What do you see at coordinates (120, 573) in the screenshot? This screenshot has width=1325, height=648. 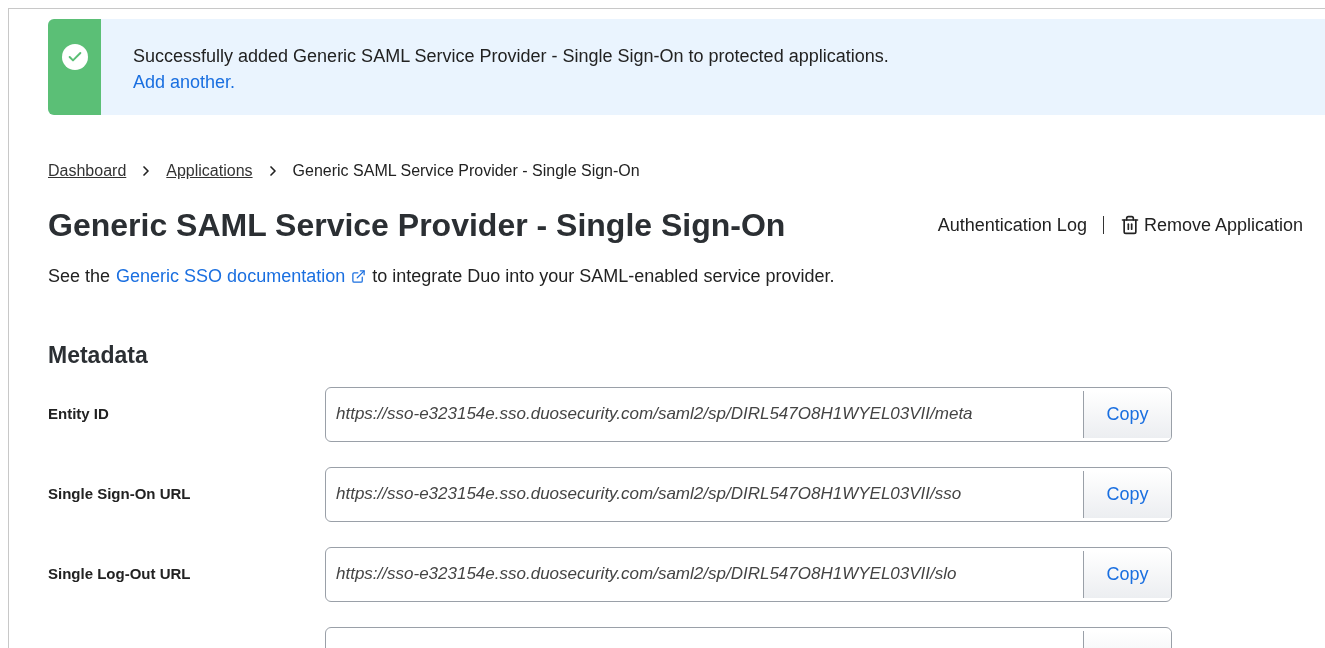 I see `field-label: Single Log-Out URL` at bounding box center [120, 573].